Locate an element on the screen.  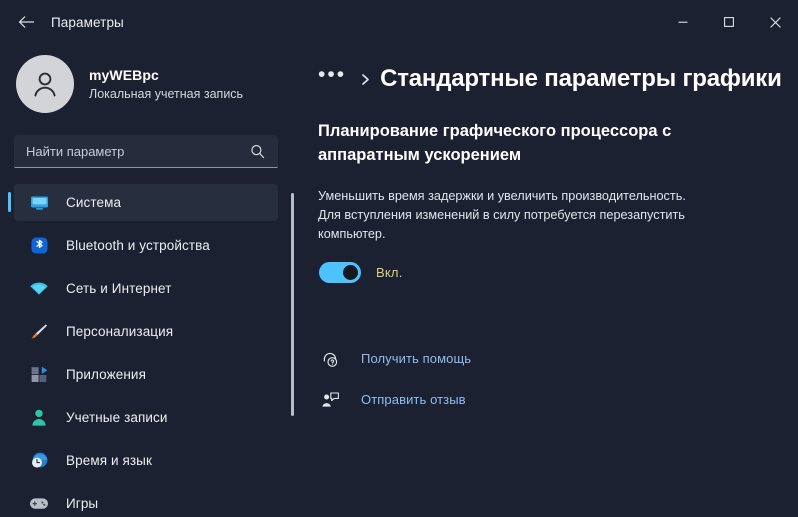
account-card: myWEBpc Локальная учетная запись is located at coordinates (154, 84).